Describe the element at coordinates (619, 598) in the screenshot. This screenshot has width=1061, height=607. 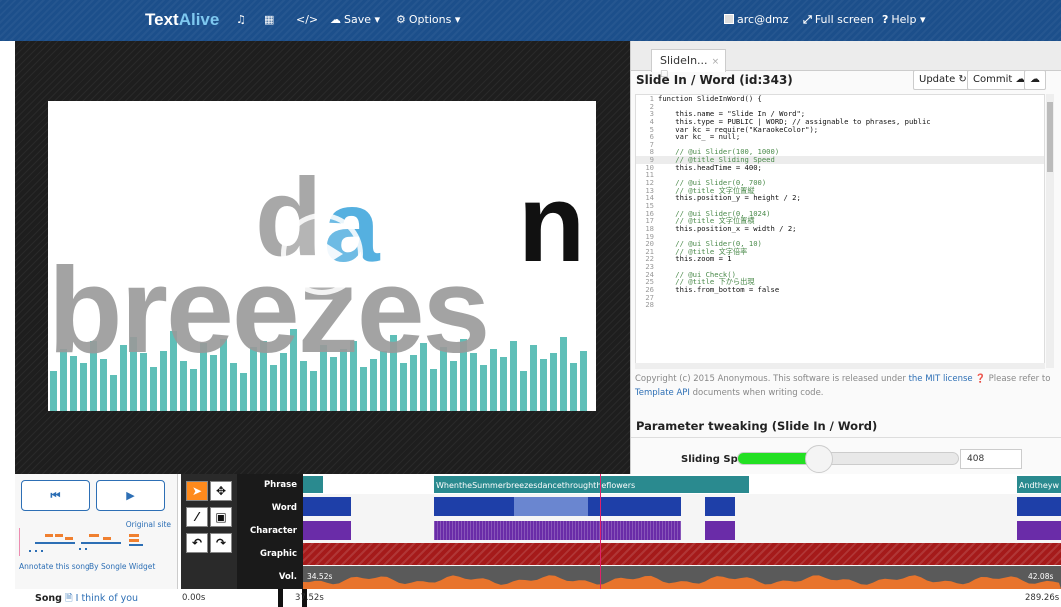
I see `time-ruler: 0.00s 37.52s 289.26s` at that location.